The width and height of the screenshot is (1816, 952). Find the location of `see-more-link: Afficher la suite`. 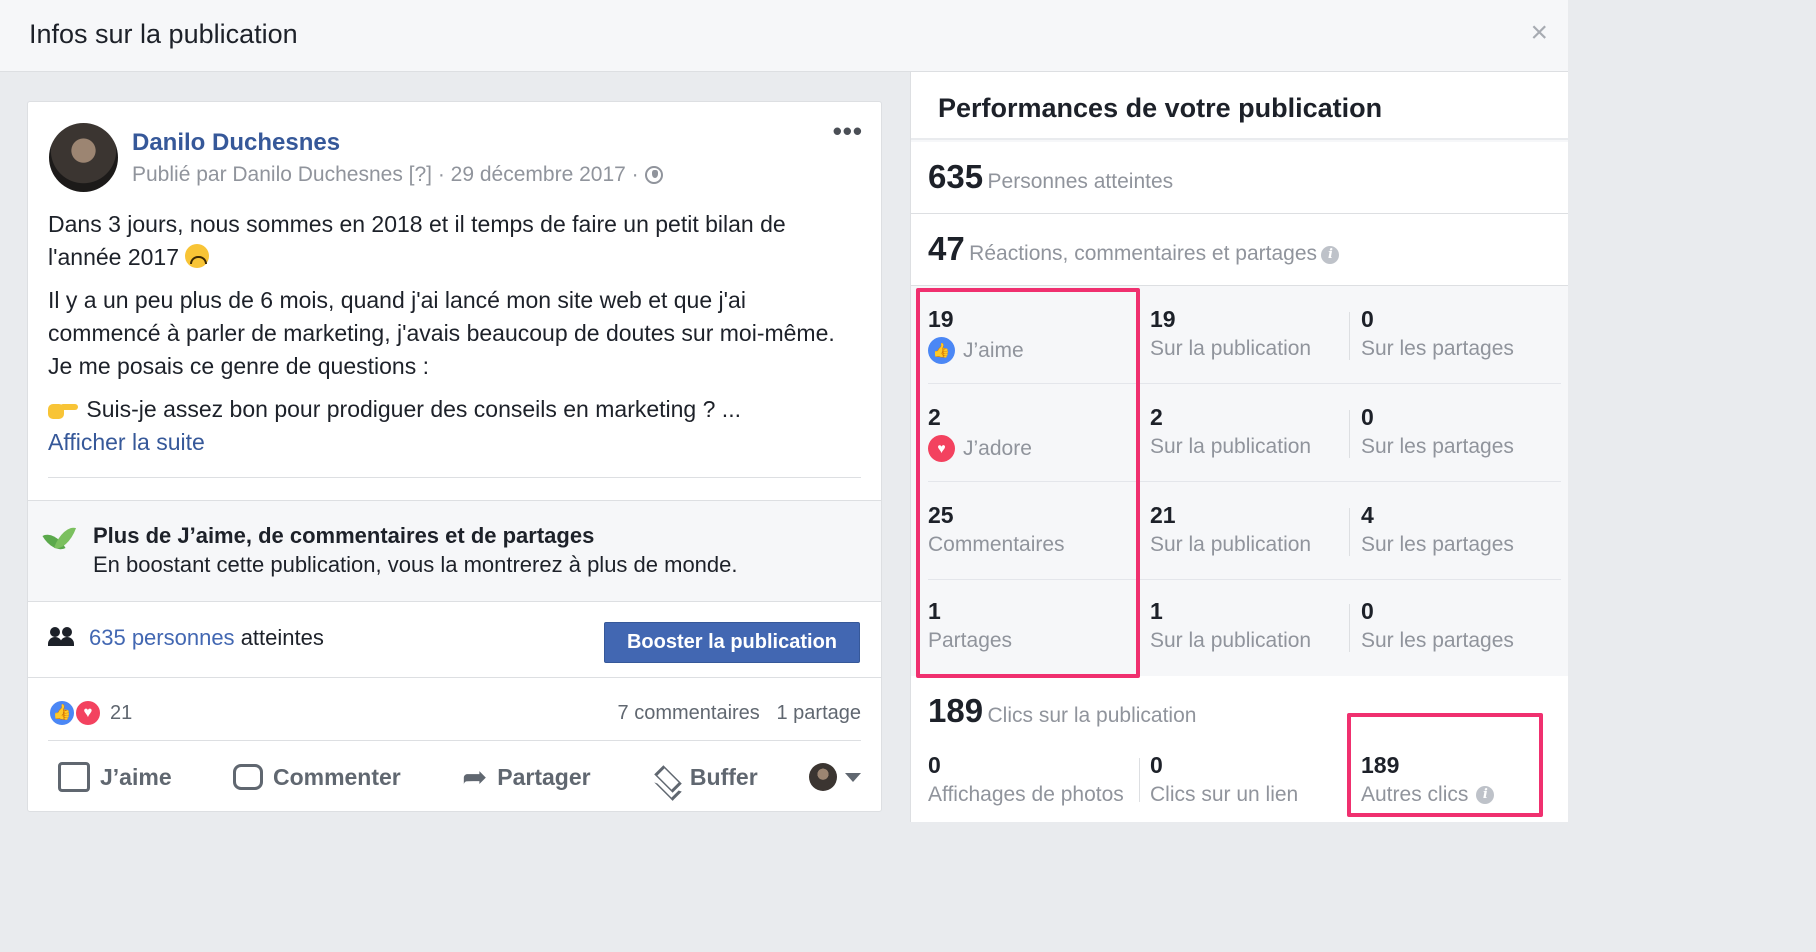

see-more-link: Afficher la suite is located at coordinates (126, 442).